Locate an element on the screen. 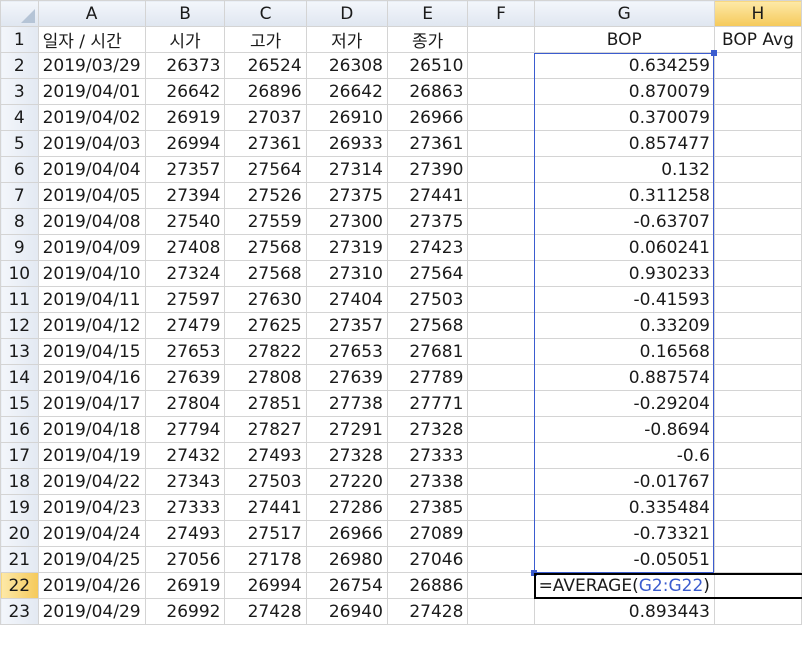 The image size is (802, 660). cell-low: 26980 is located at coordinates (346, 559).